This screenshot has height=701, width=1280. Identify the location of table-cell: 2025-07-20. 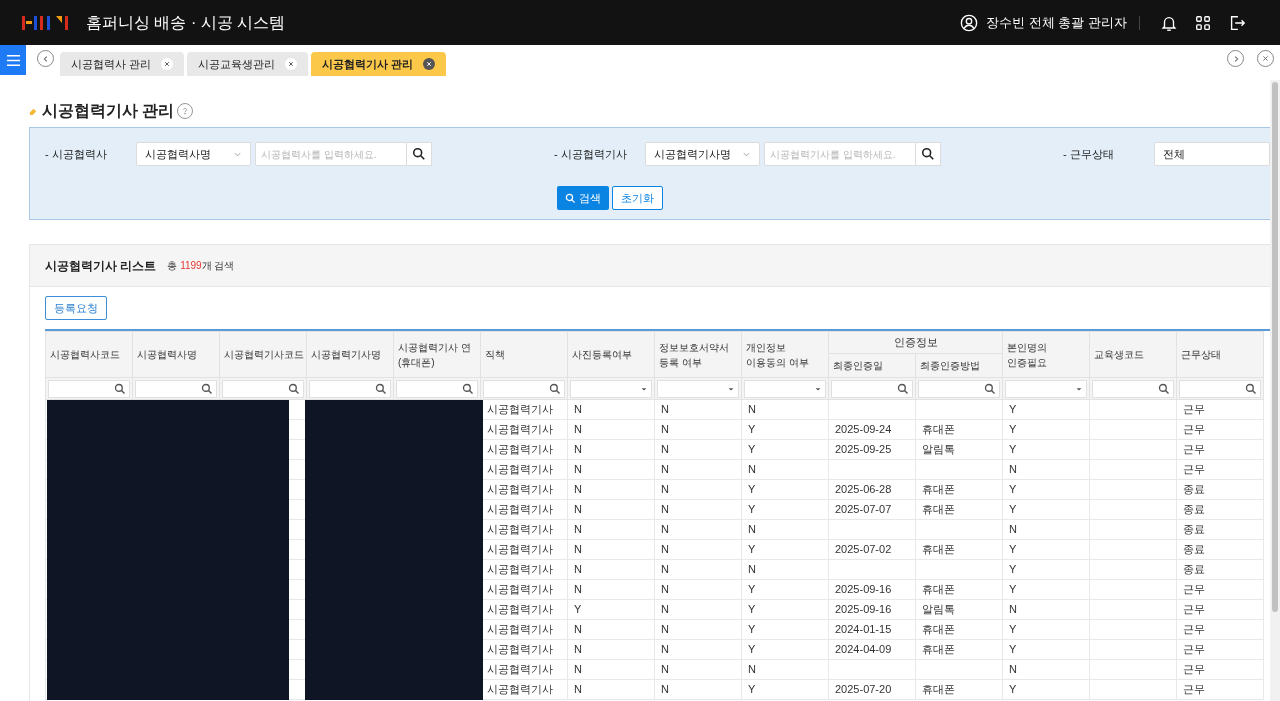
(863, 689).